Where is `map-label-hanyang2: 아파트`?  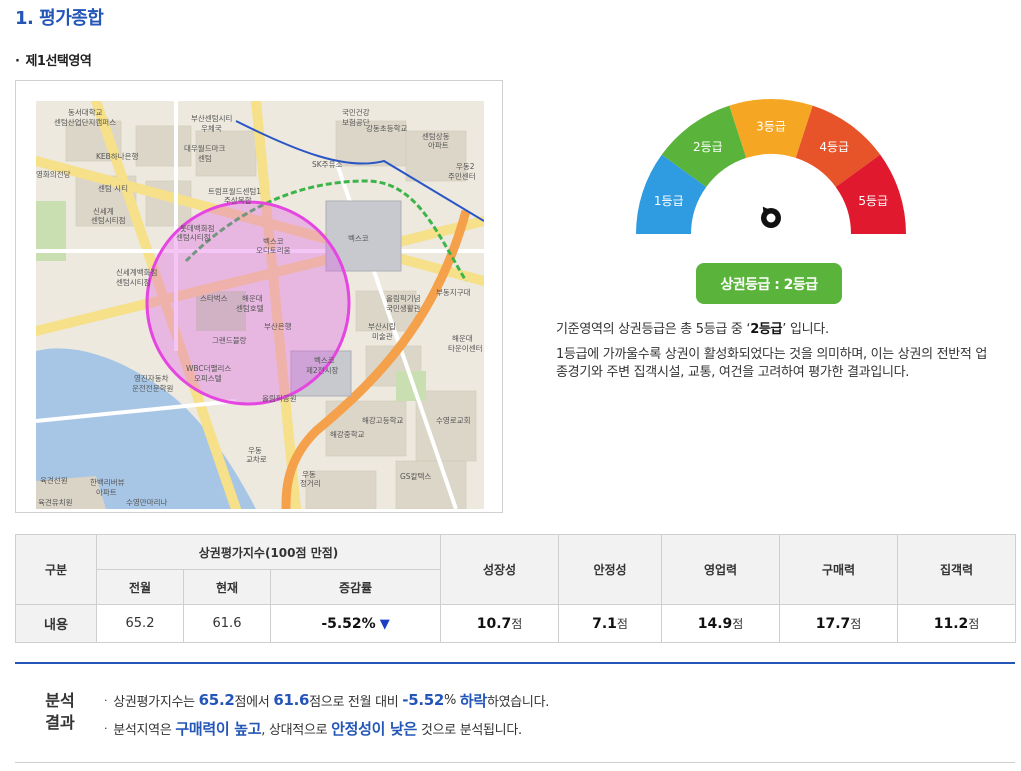 map-label-hanyang2: 아파트 is located at coordinates (106, 492).